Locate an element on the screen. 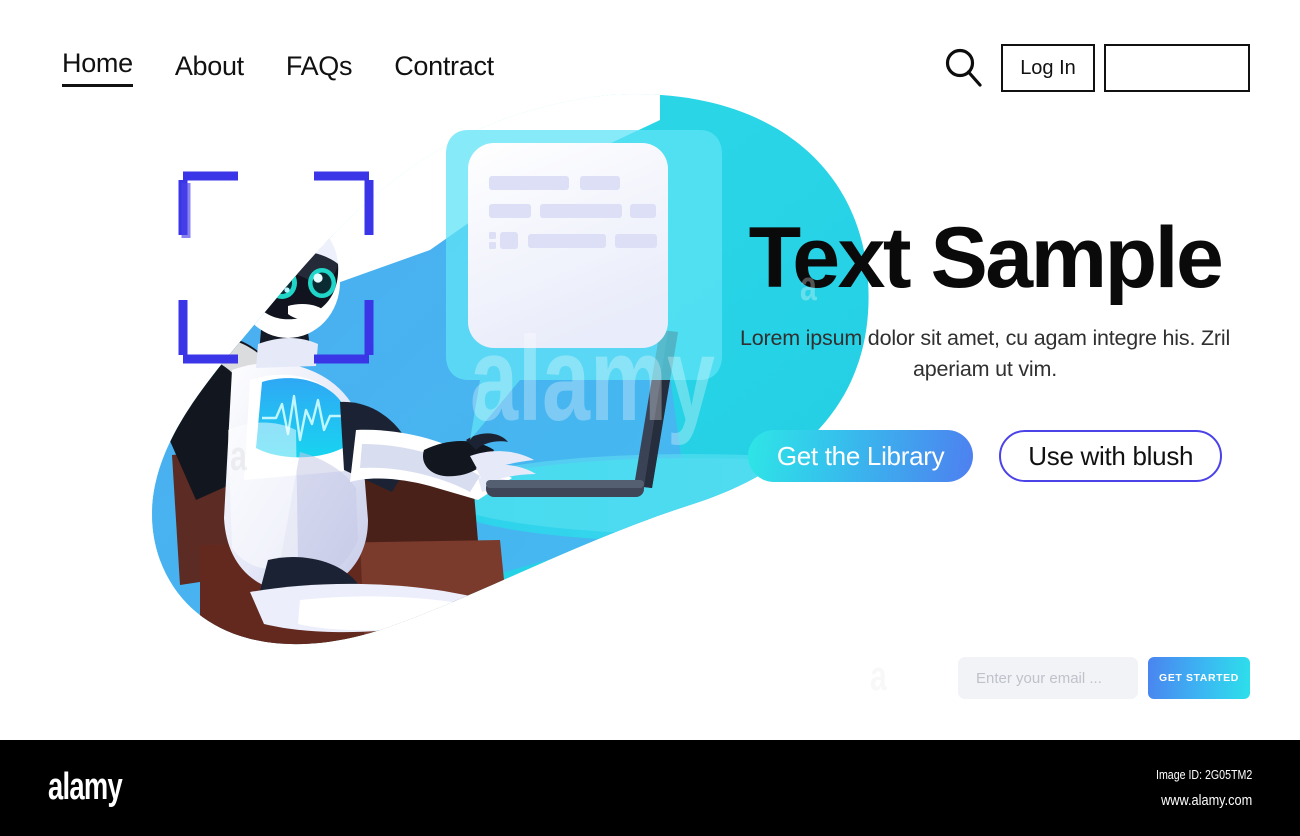 This screenshot has width=1300, height=836. get-started-button: GET STARTED is located at coordinates (1199, 678).